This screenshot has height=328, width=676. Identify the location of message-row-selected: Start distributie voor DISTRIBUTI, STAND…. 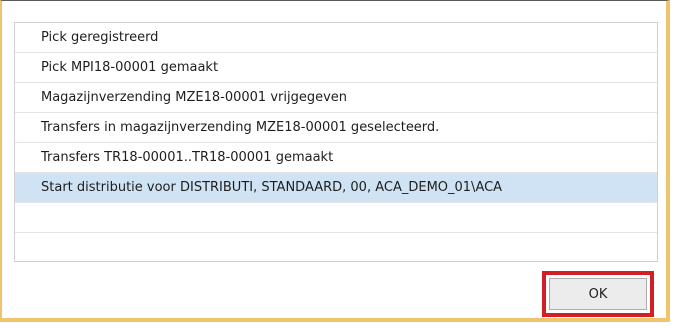
(336, 188).